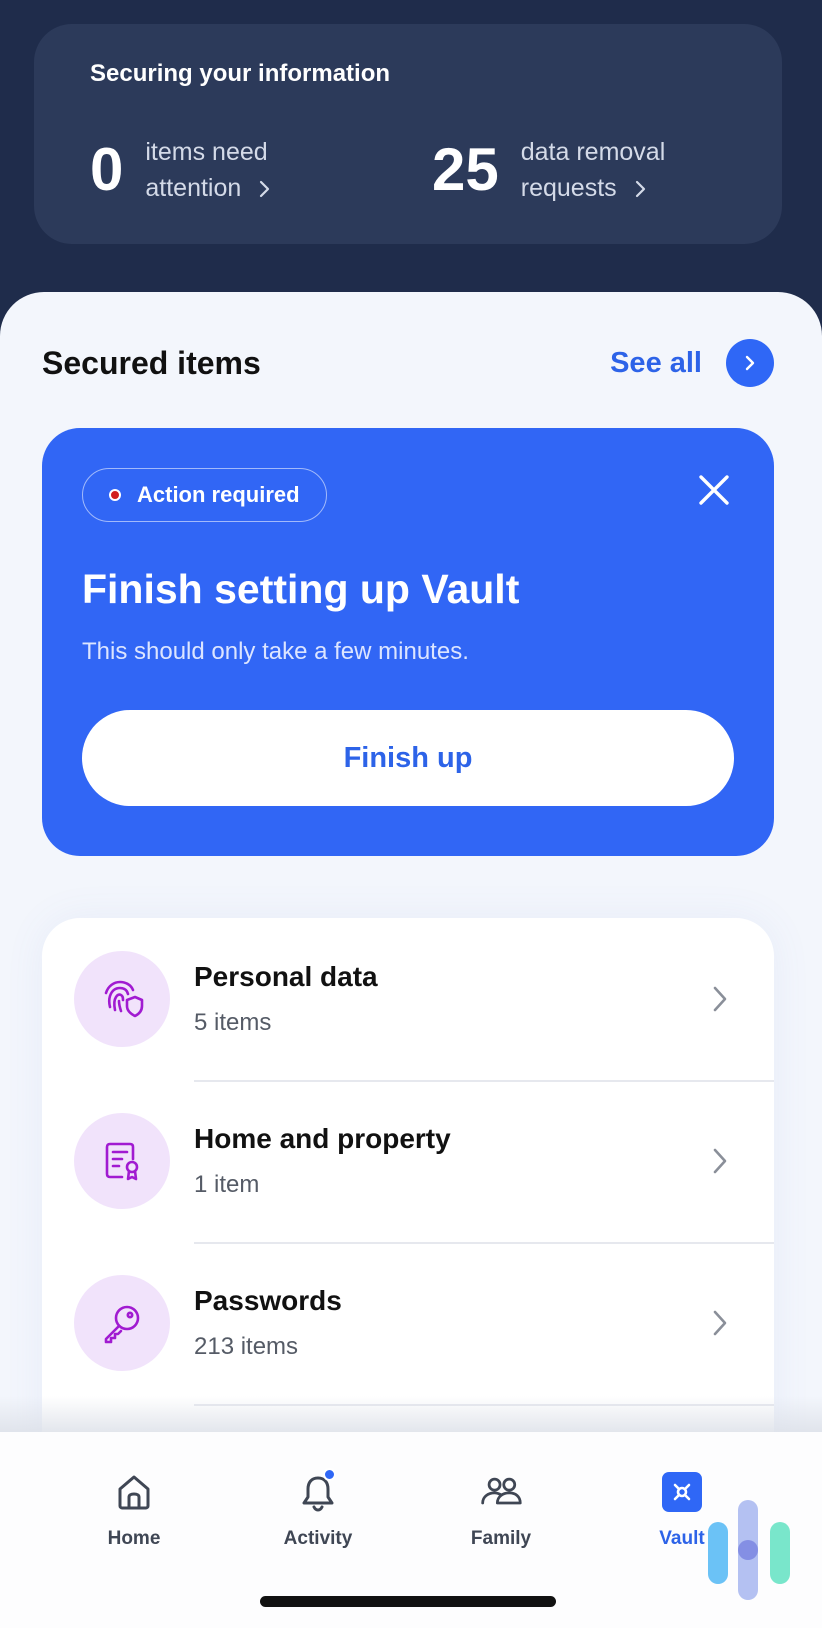 The width and height of the screenshot is (822, 1628). What do you see at coordinates (233, 1022) in the screenshot?
I see `item-count: 5 items` at bounding box center [233, 1022].